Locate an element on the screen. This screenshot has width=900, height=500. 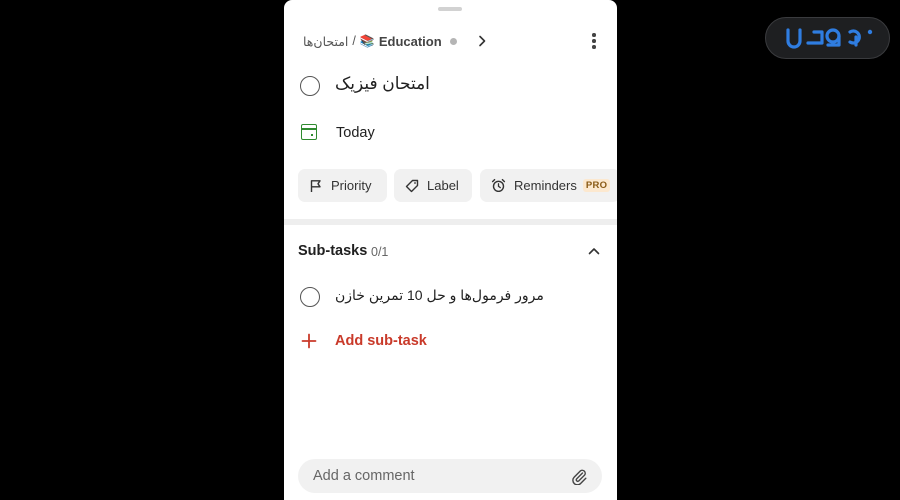
due-date: Today is located at coordinates (355, 133).